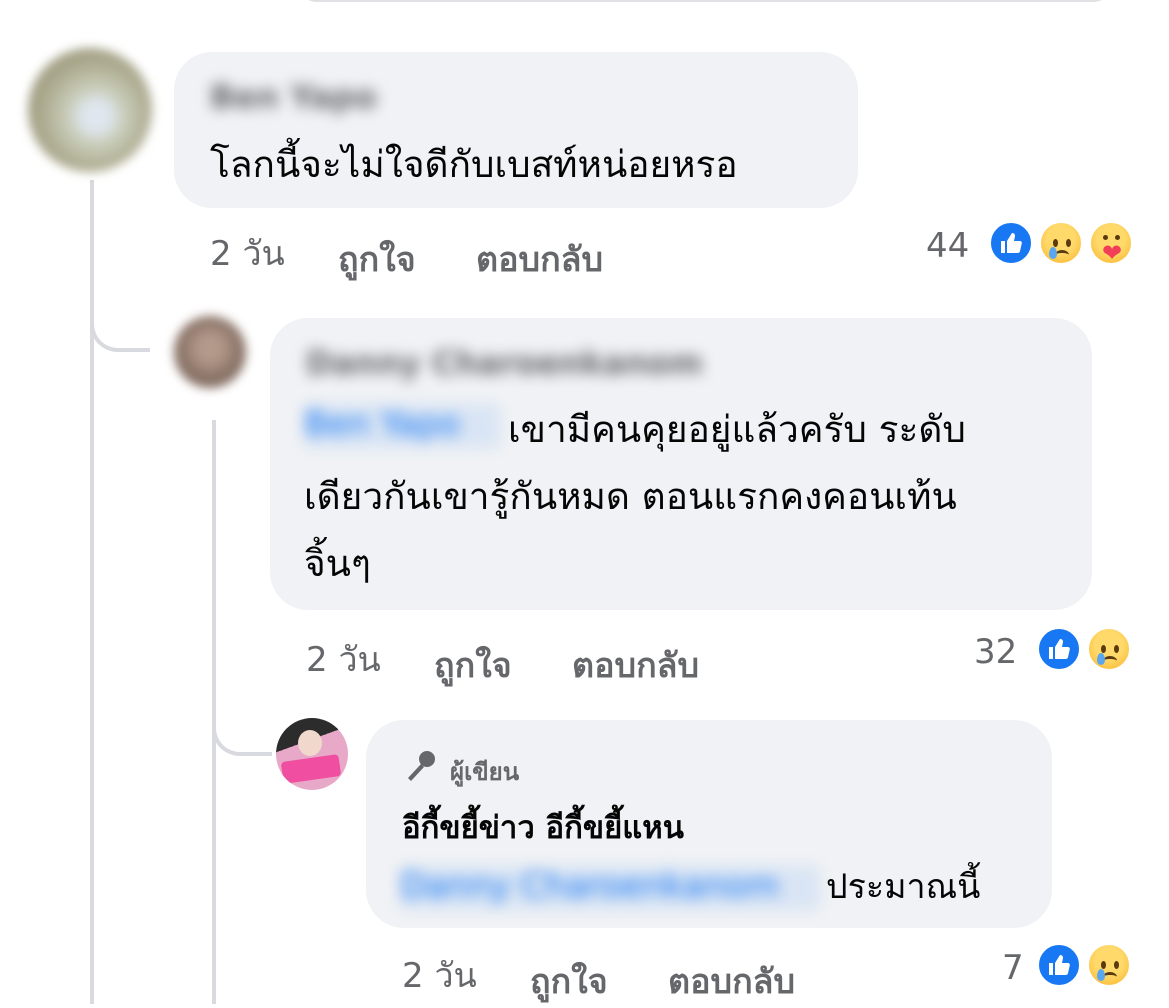 This screenshot has width=1169, height=1008. Describe the element at coordinates (421, 766) in the screenshot. I see `microphone-icon` at that location.